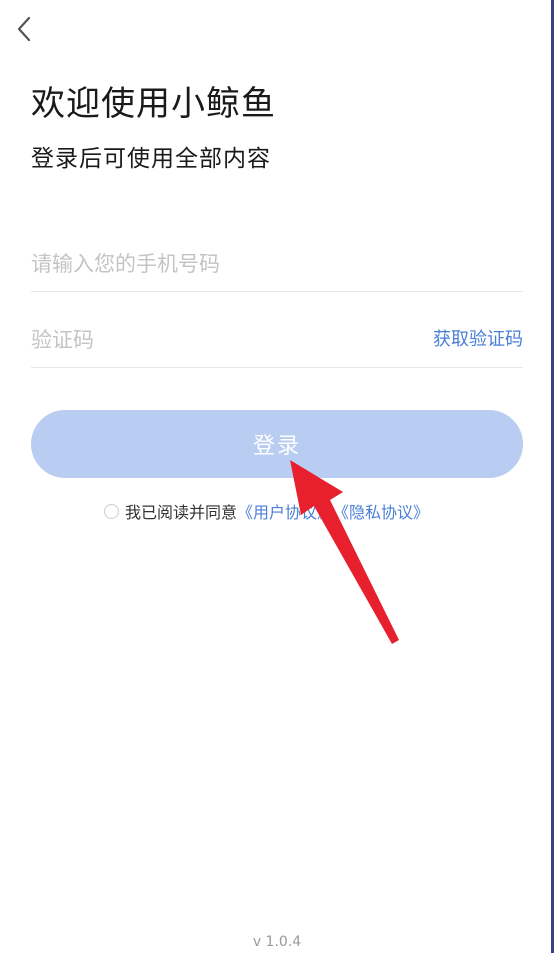  I want to click on agreement-prefix: 我已阅读并同意, so click(181, 512).